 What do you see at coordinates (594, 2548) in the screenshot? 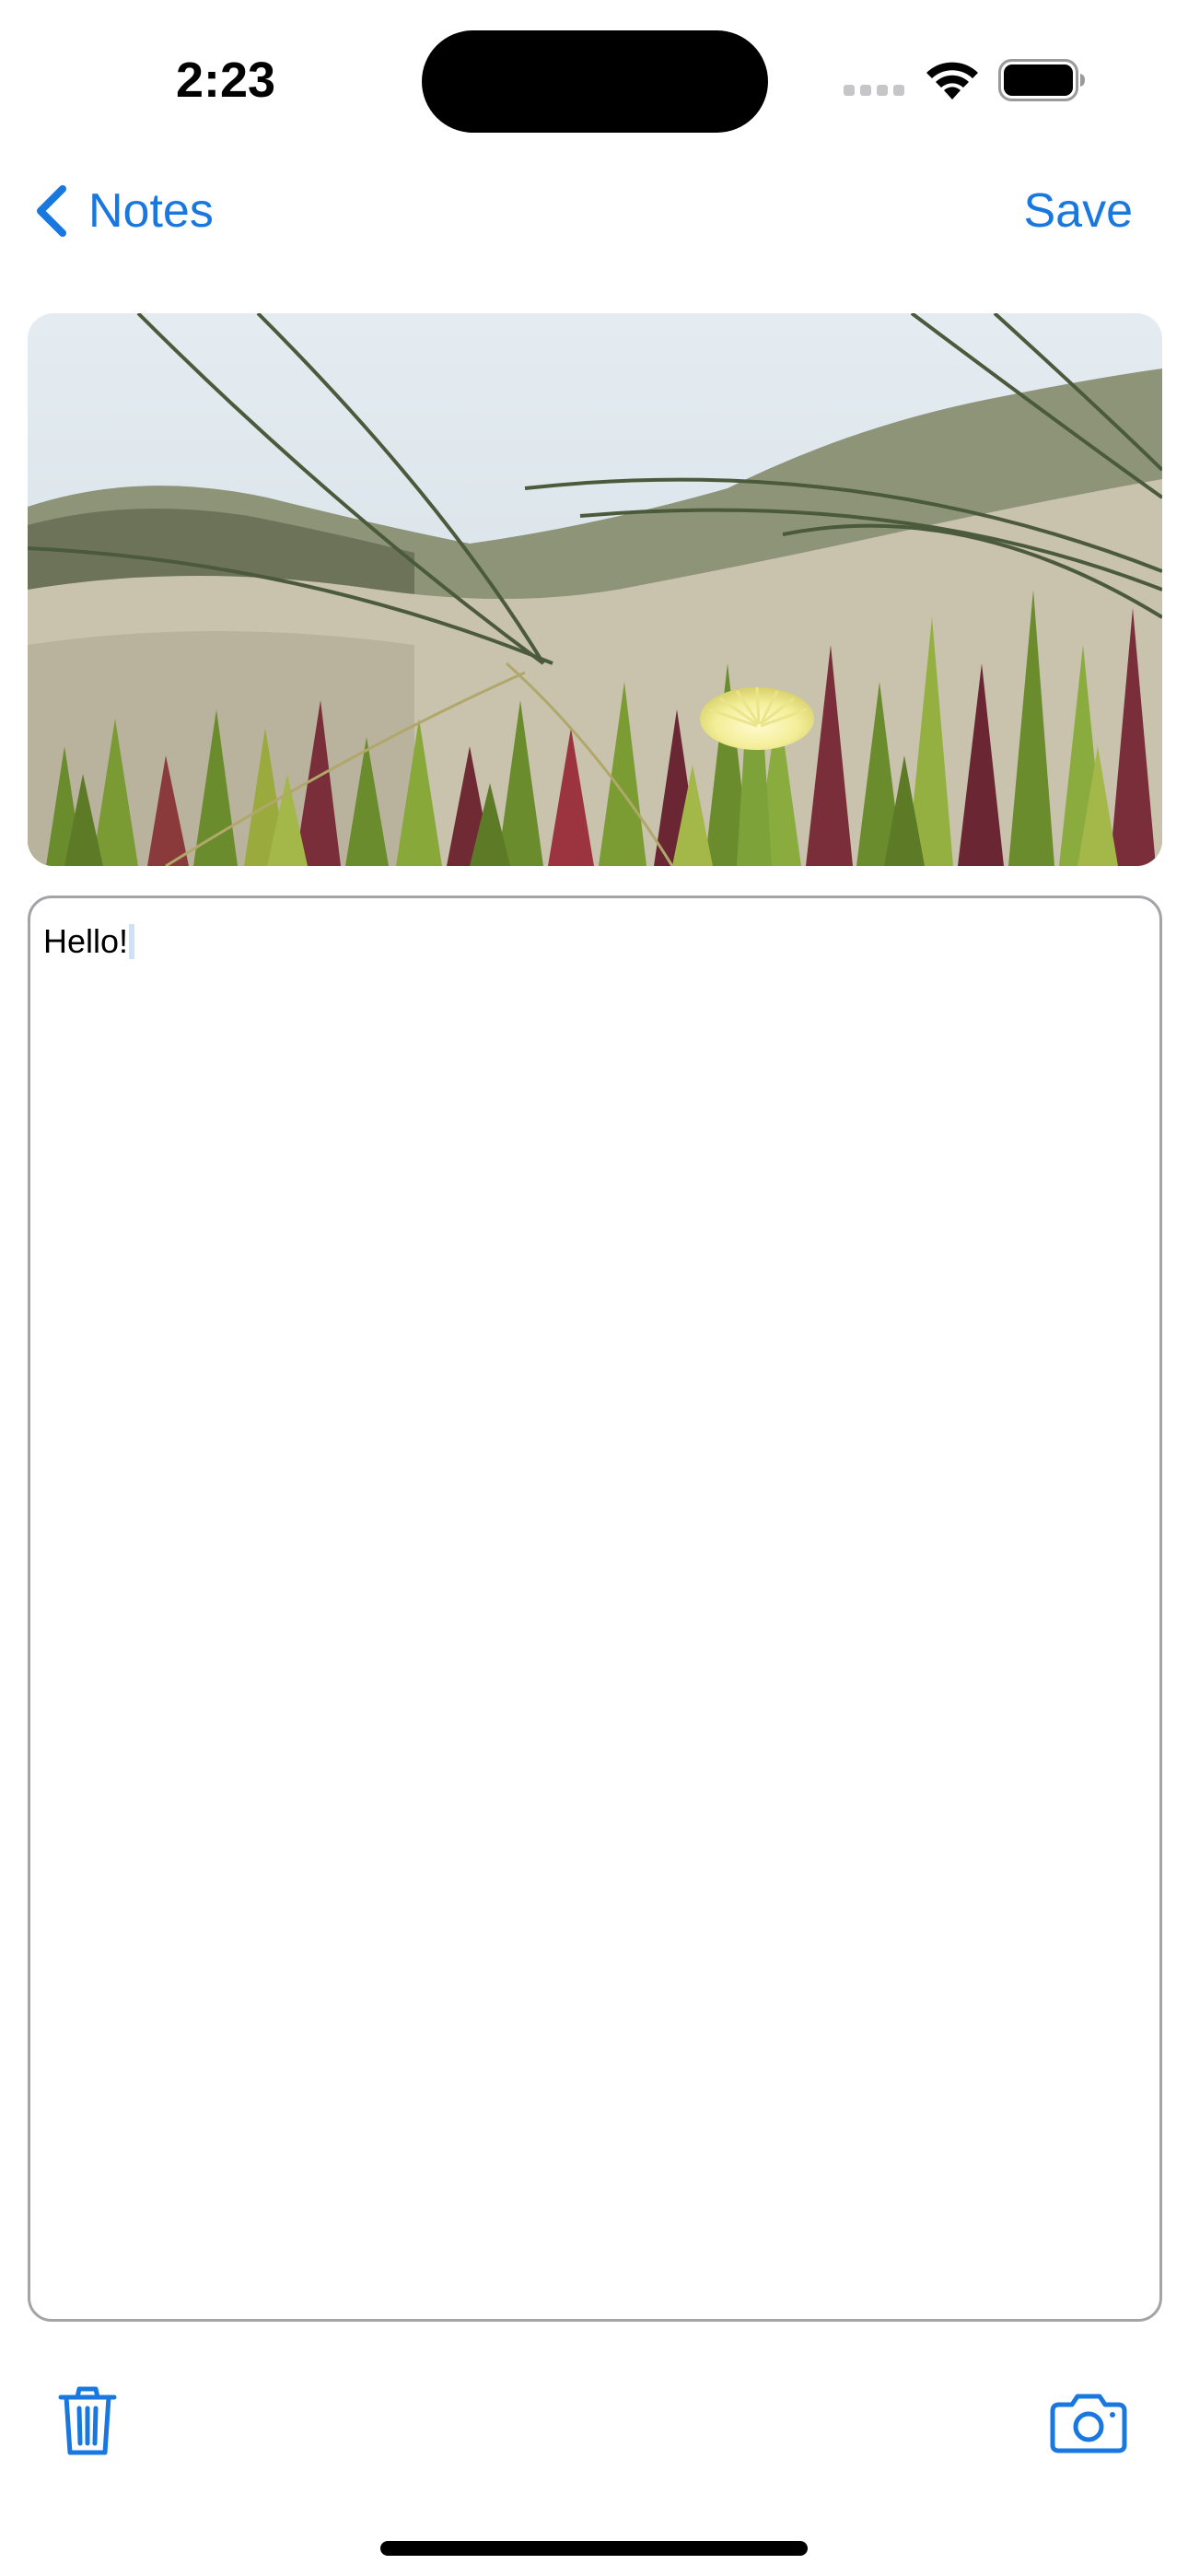
I see `home-indicator` at bounding box center [594, 2548].